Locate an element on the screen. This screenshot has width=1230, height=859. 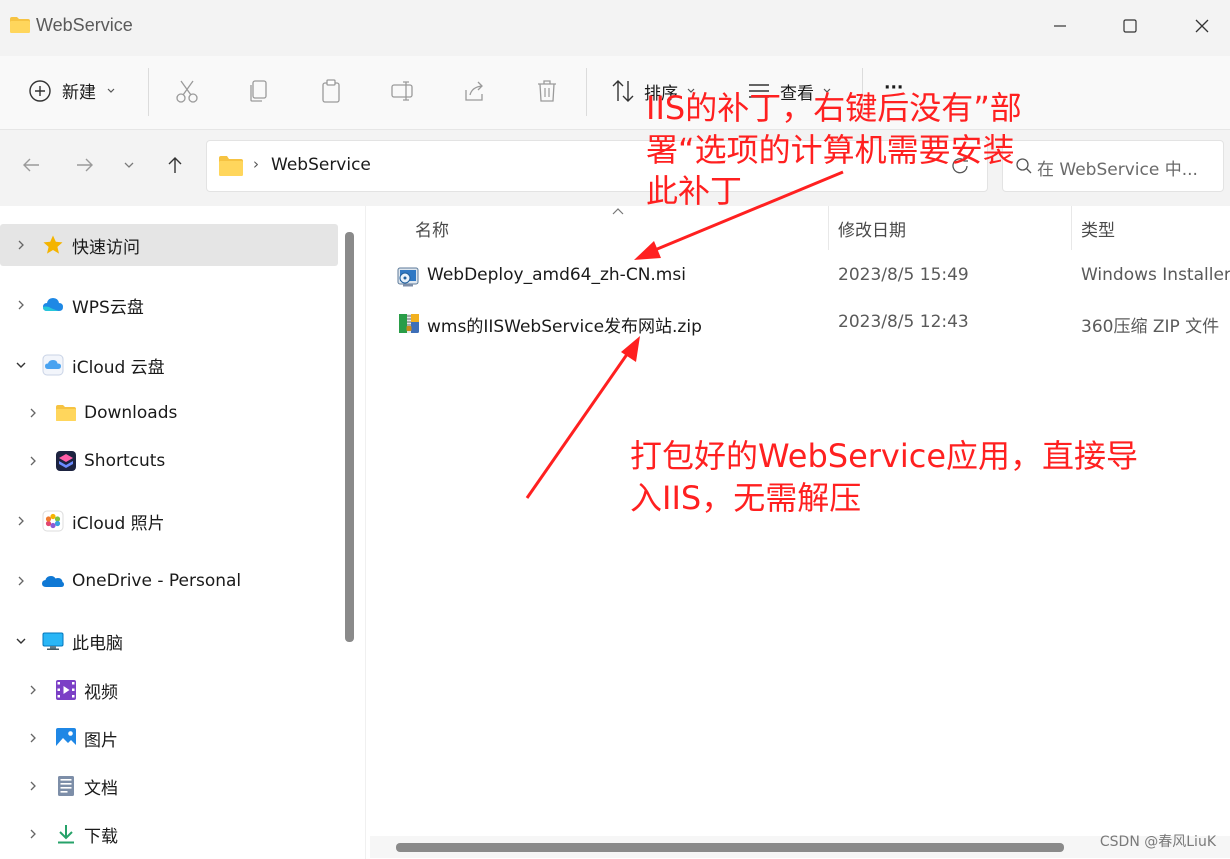
pictures-icon is located at coordinates (66, 738).